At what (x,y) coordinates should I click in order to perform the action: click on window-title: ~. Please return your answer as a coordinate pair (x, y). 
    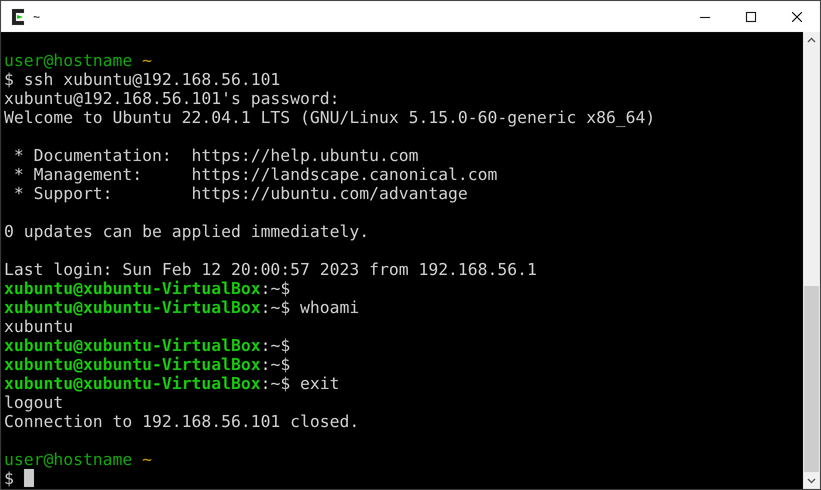
    Looking at the image, I should click on (36, 17).